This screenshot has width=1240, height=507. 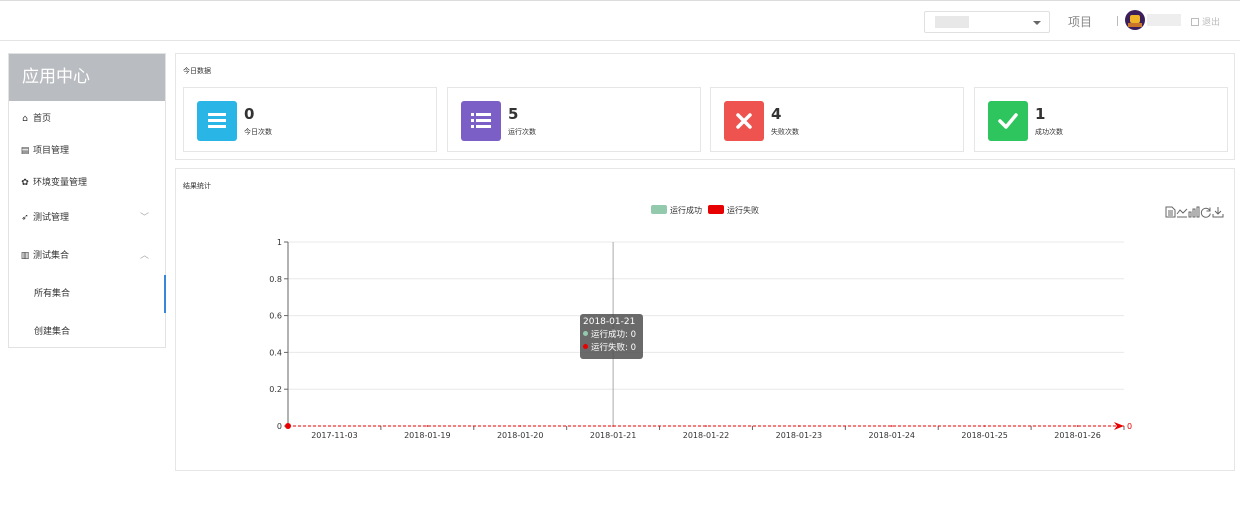 What do you see at coordinates (799, 435) in the screenshot?
I see `x-tick-label: 2018-01-23` at bounding box center [799, 435].